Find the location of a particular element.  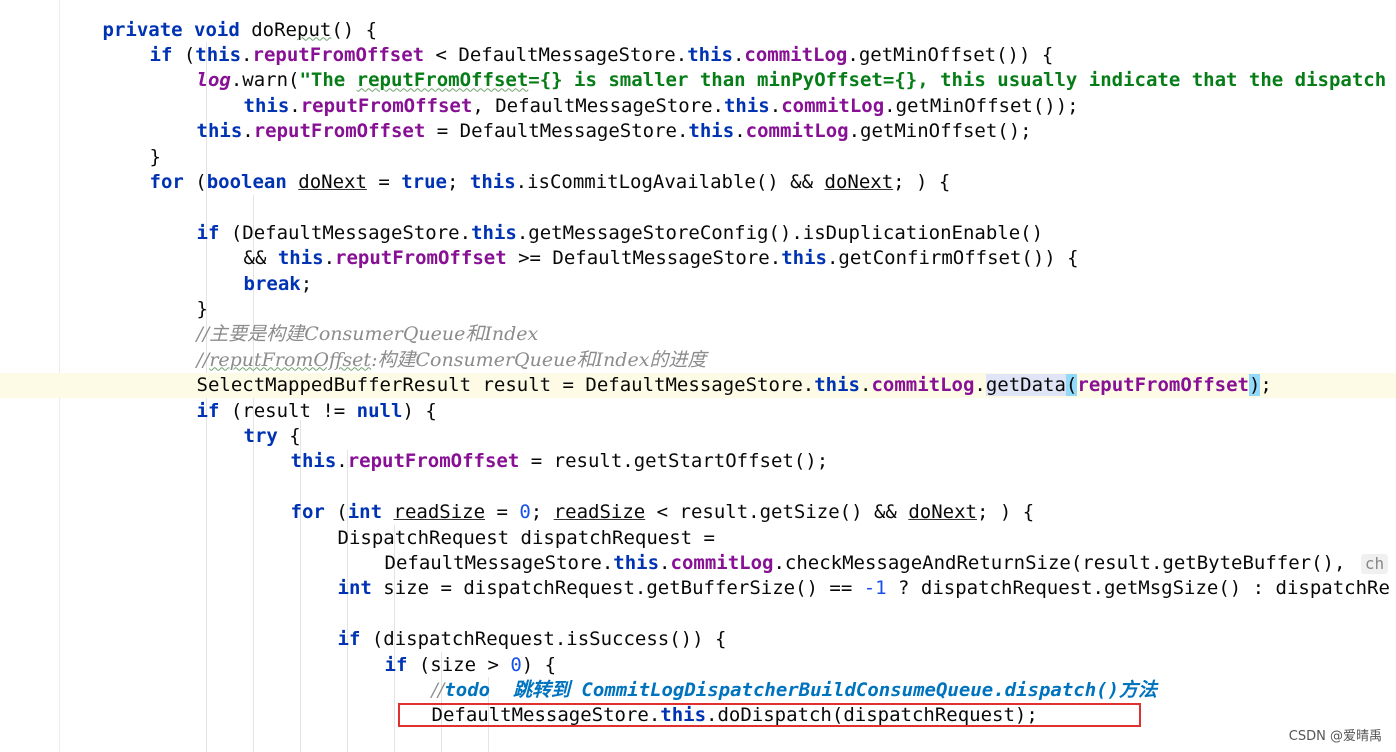

watermark: CSDN @爱晴禹 is located at coordinates (1335, 736).